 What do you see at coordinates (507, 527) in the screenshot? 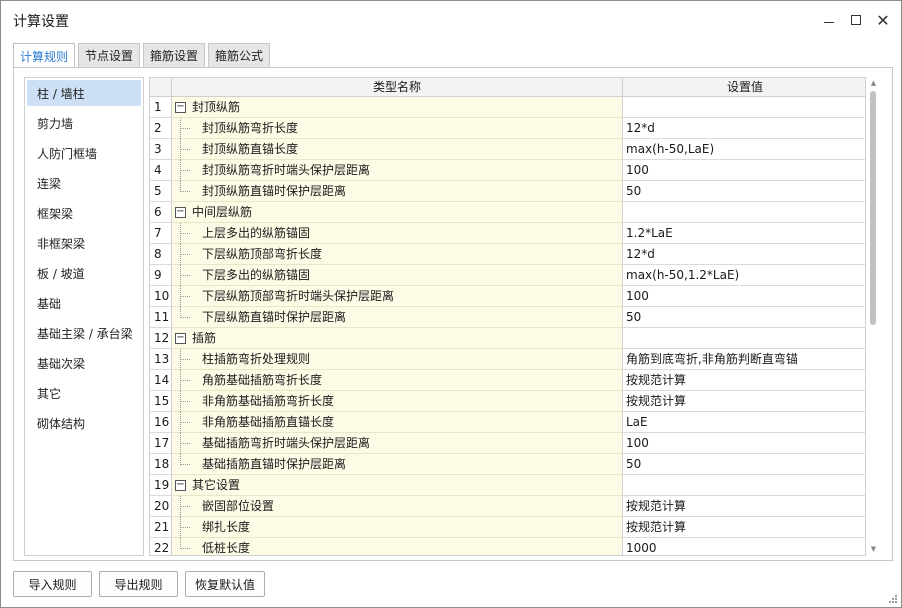
I see `table-row: 21 绑扎长度 按规范计算` at bounding box center [507, 527].